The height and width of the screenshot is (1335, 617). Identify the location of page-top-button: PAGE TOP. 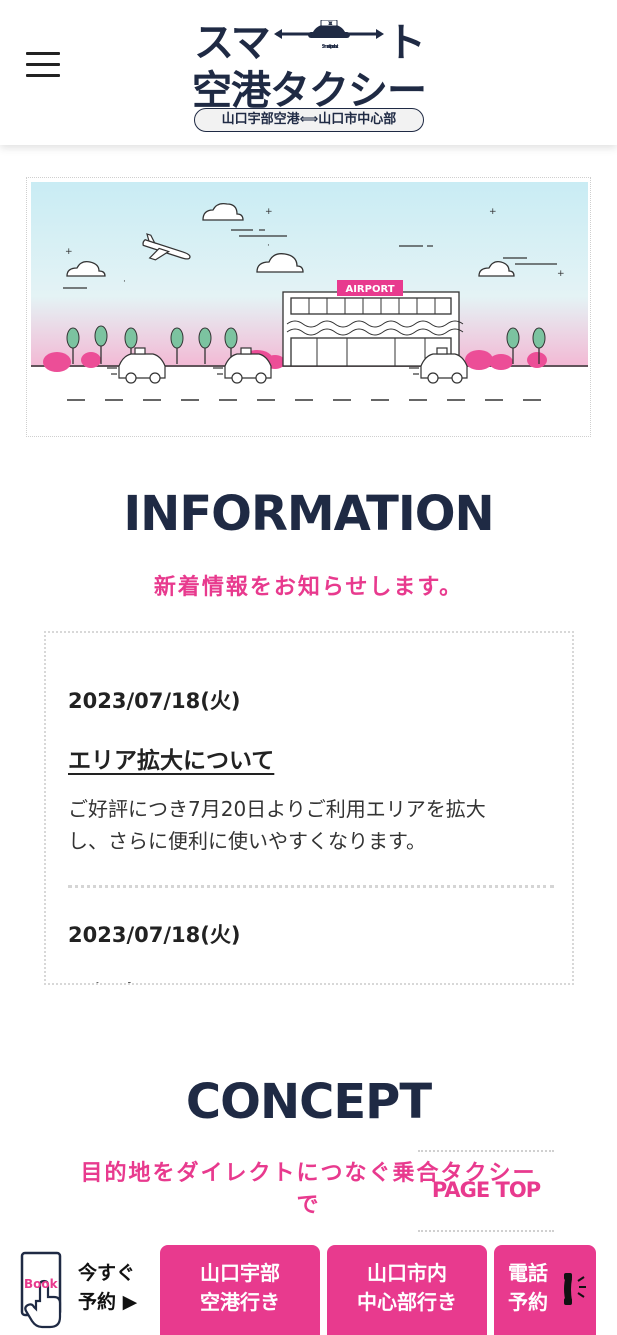
(486, 1191).